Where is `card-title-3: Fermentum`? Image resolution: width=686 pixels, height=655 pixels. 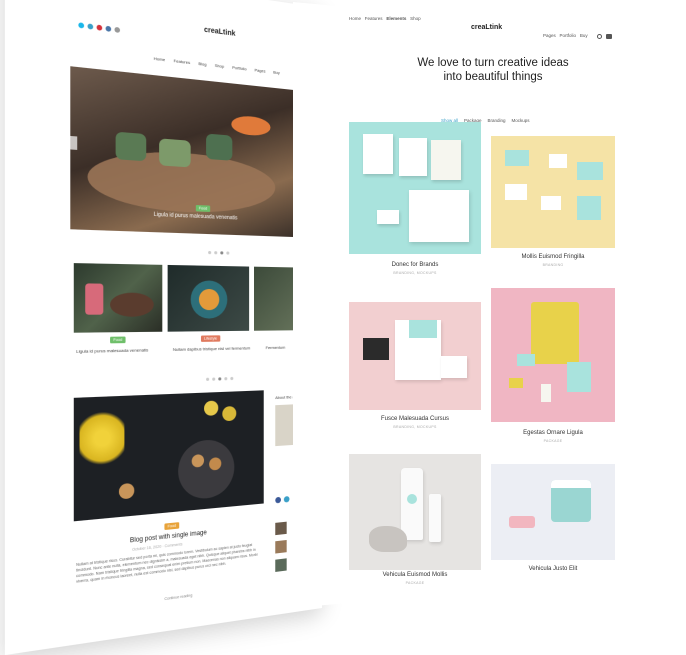 card-title-3: Fermentum is located at coordinates (276, 347).